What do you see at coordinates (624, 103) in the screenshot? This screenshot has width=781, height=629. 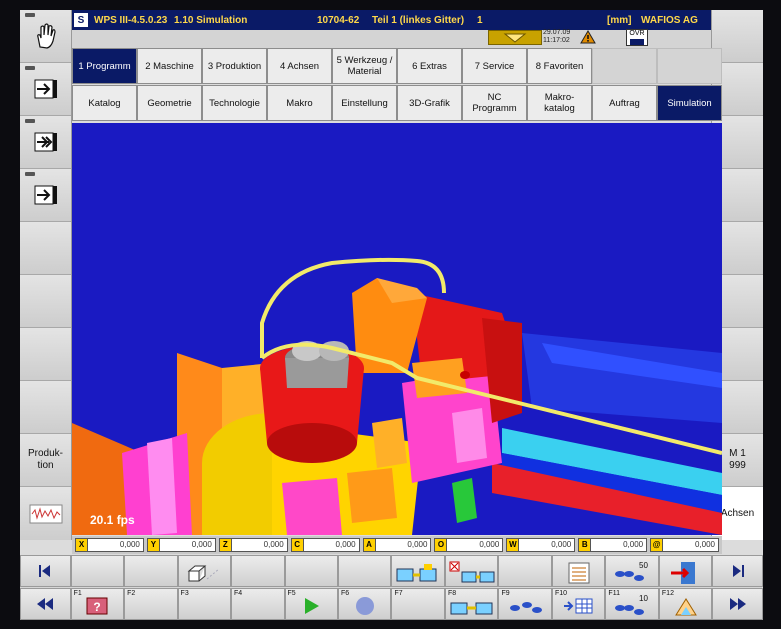 I see `subtab-auftrag: Auftrag` at bounding box center [624, 103].